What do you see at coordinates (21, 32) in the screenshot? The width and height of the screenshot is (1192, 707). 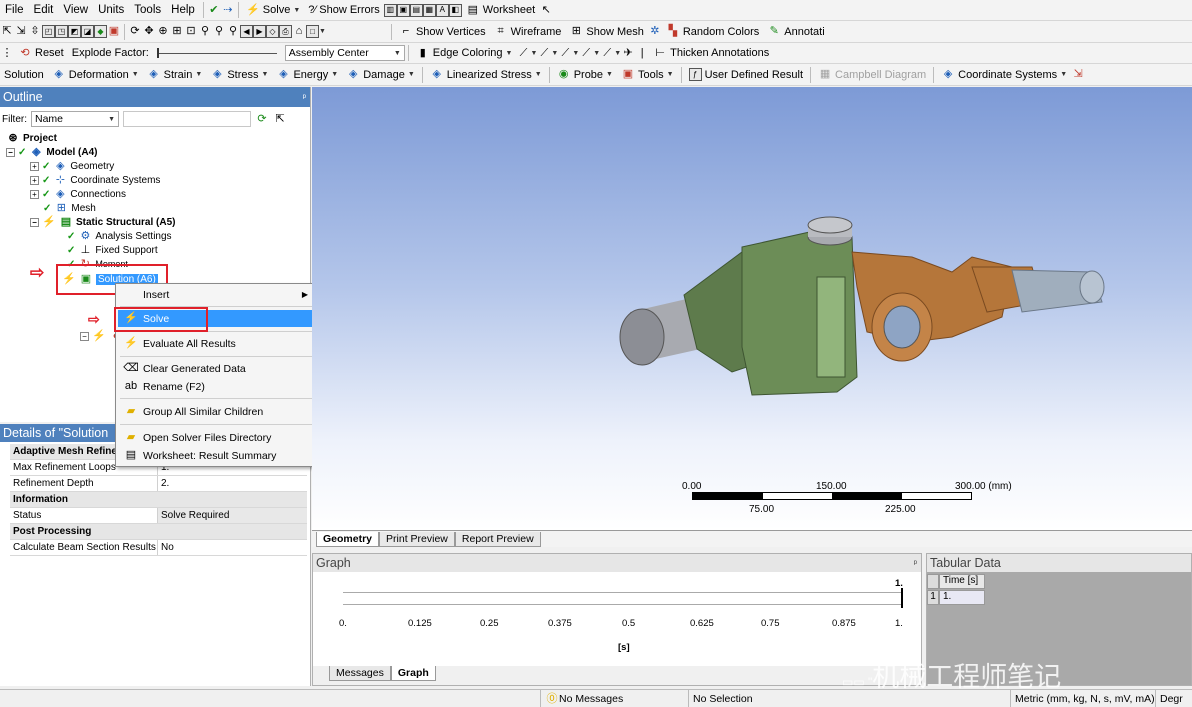 I see `select-face-icon: ⇲` at bounding box center [21, 32].